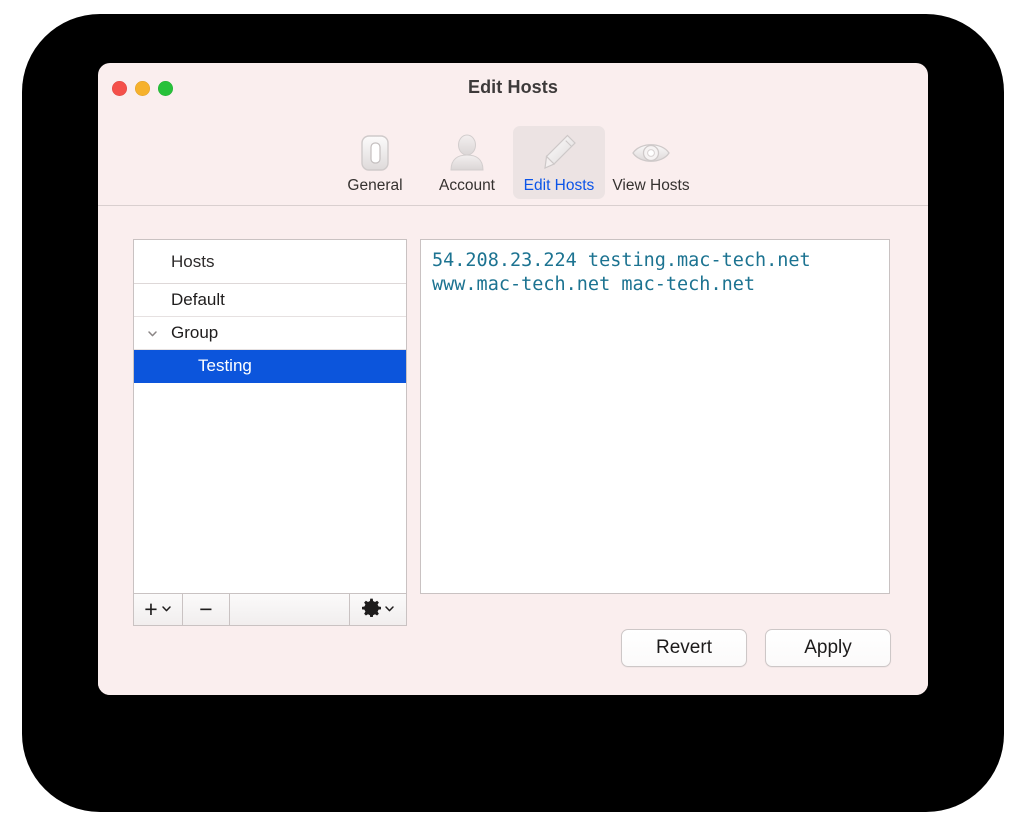 This screenshot has height=825, width=1024. I want to click on preferences-toolbar: General Account Edit Hosts View Hosts, so click(513, 161).